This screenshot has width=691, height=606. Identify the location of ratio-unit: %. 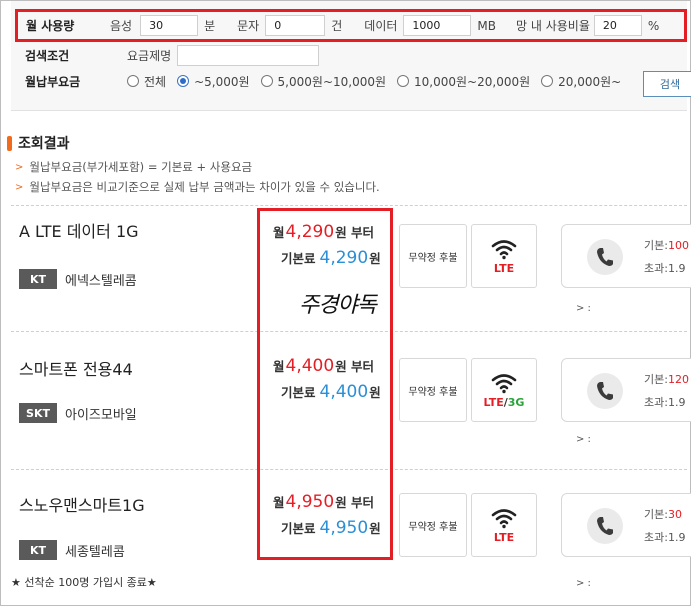
(653, 25).